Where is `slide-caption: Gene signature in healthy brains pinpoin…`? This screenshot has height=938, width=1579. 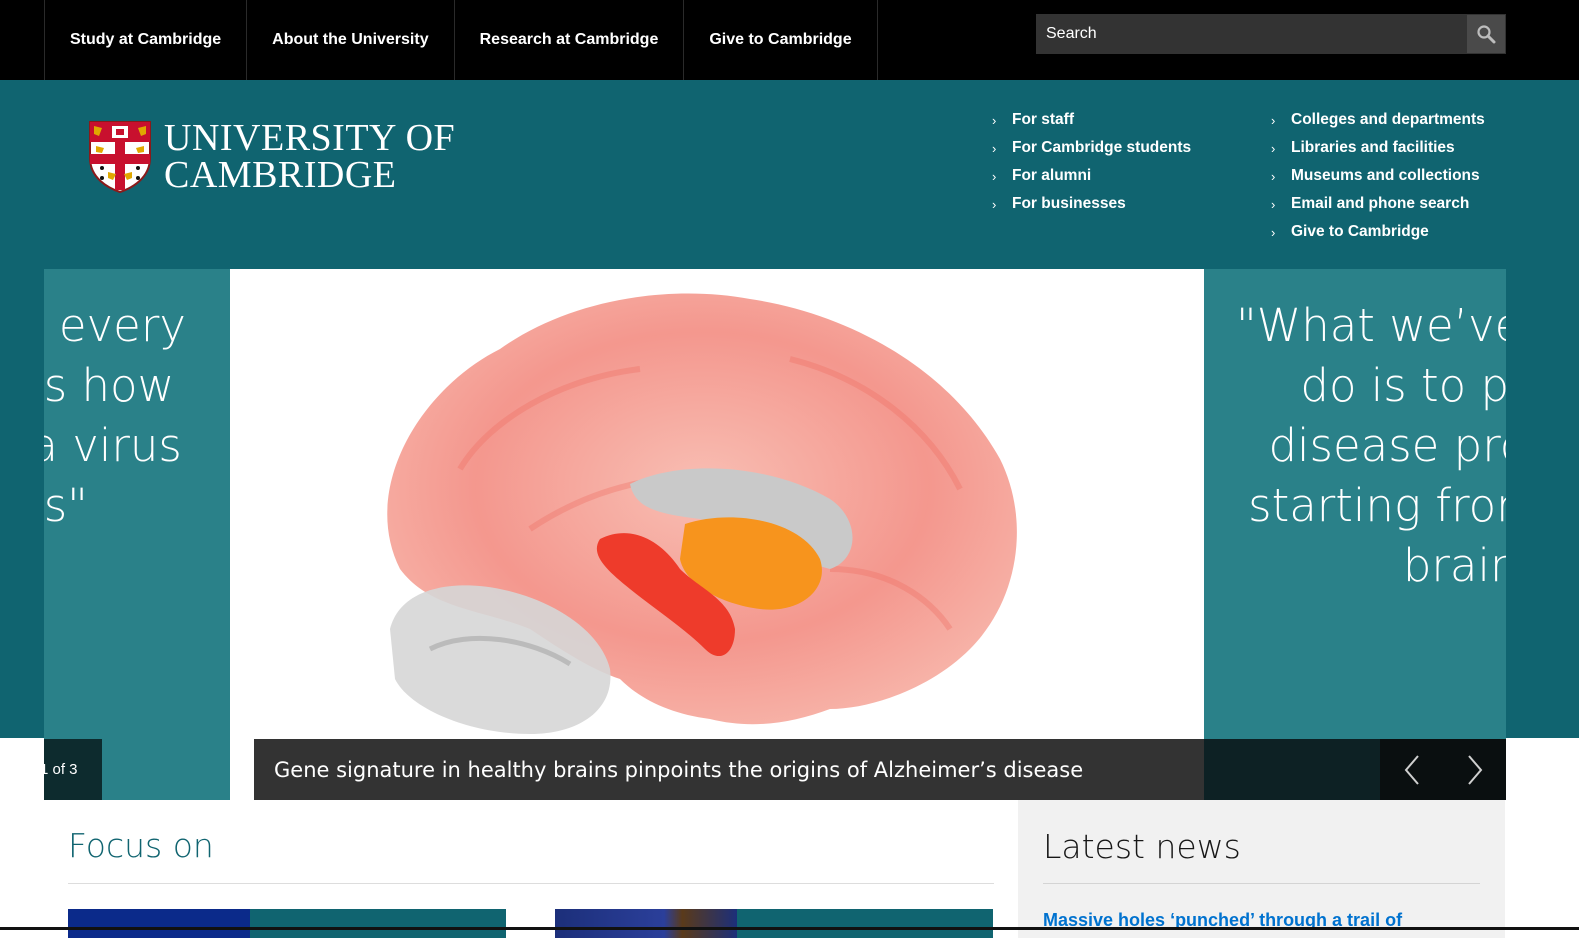
slide-caption: Gene signature in healthy brains pinpoin… is located at coordinates (729, 769).